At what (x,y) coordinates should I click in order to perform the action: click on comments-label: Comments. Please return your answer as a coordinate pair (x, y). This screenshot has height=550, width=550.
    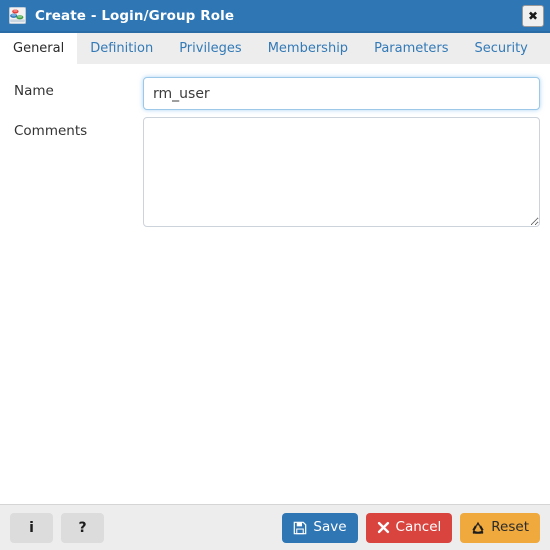
    Looking at the image, I should click on (51, 131).